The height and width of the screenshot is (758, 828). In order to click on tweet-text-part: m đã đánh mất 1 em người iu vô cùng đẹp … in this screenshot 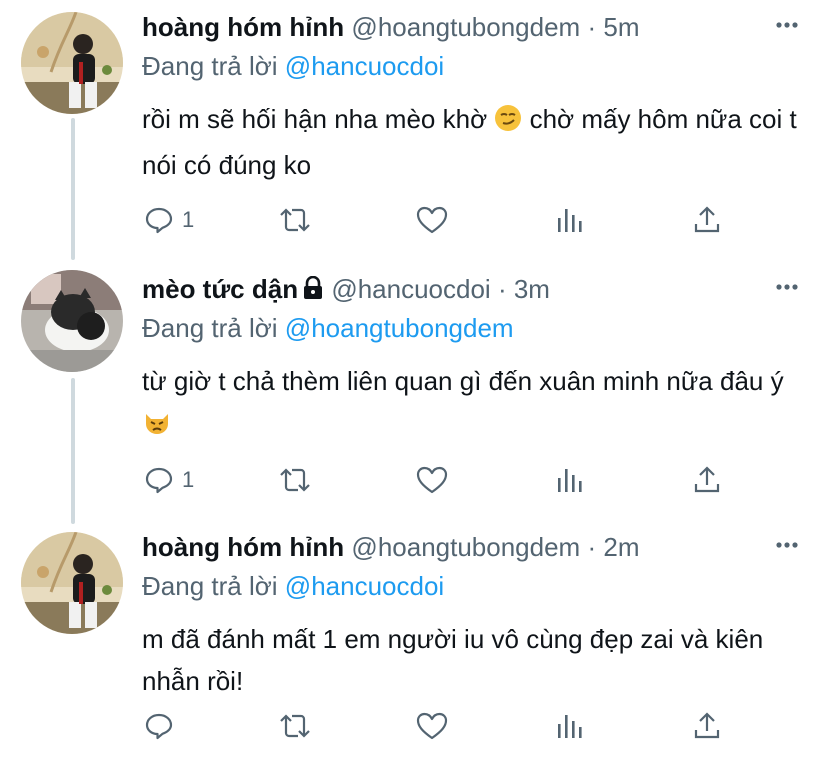, I will do `click(453, 660)`.